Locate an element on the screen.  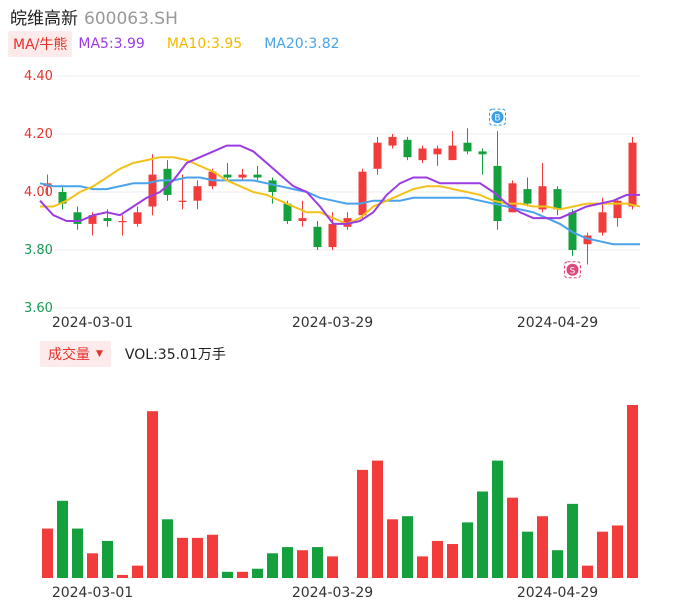
y-tick-label: 4.00 is located at coordinates (38, 192).